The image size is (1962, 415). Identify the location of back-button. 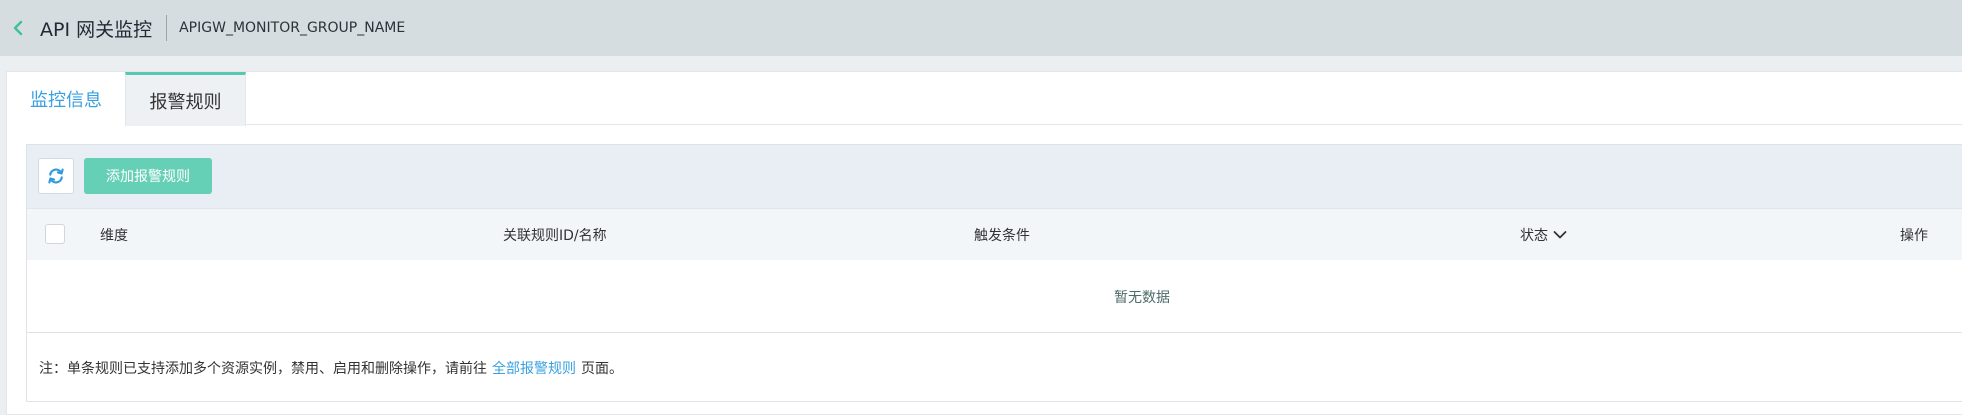
(18, 28).